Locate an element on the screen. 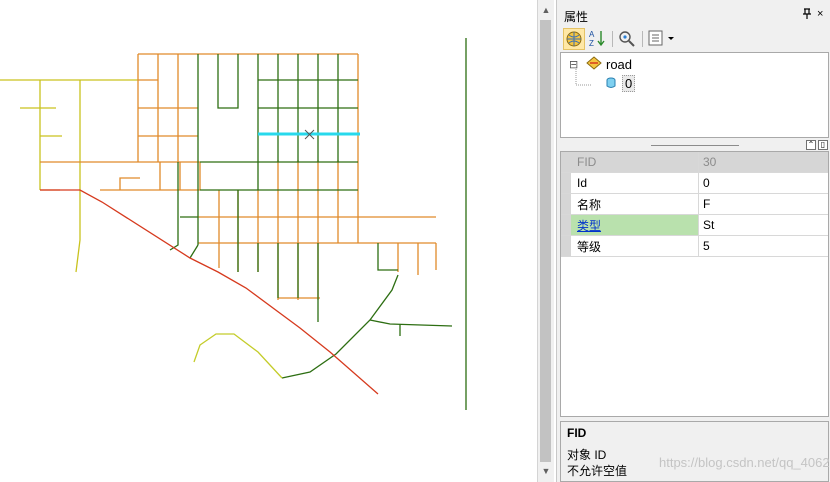 This screenshot has width=830, height=482. description-line: 不允许空值 is located at coordinates (597, 471).